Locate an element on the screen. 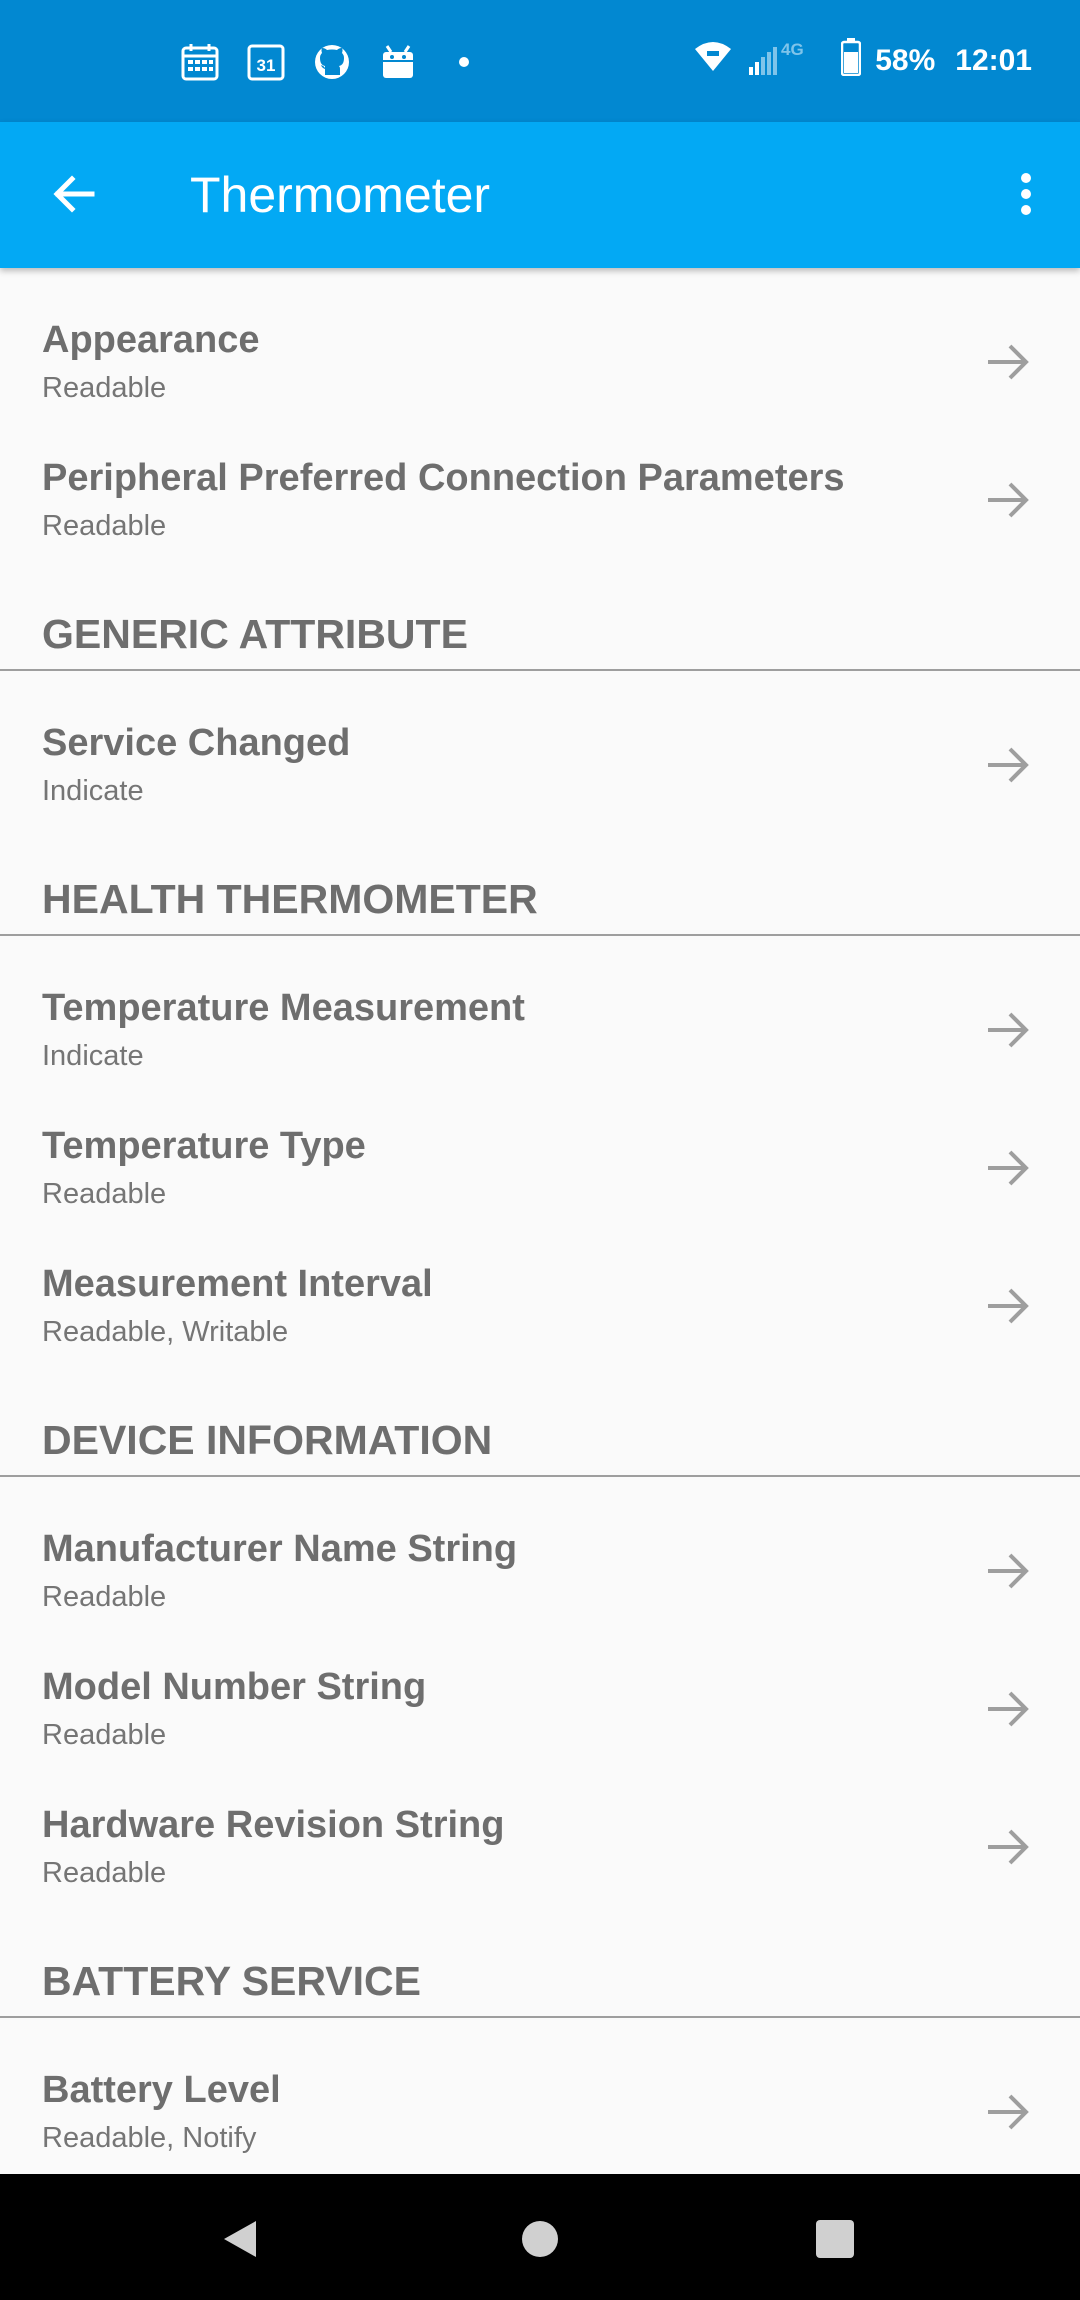 Image resolution: width=1080 pixels, height=2300 pixels. characteristic-manufacturer-name-string: Manufacturer Name String Readable is located at coordinates (540, 1546).